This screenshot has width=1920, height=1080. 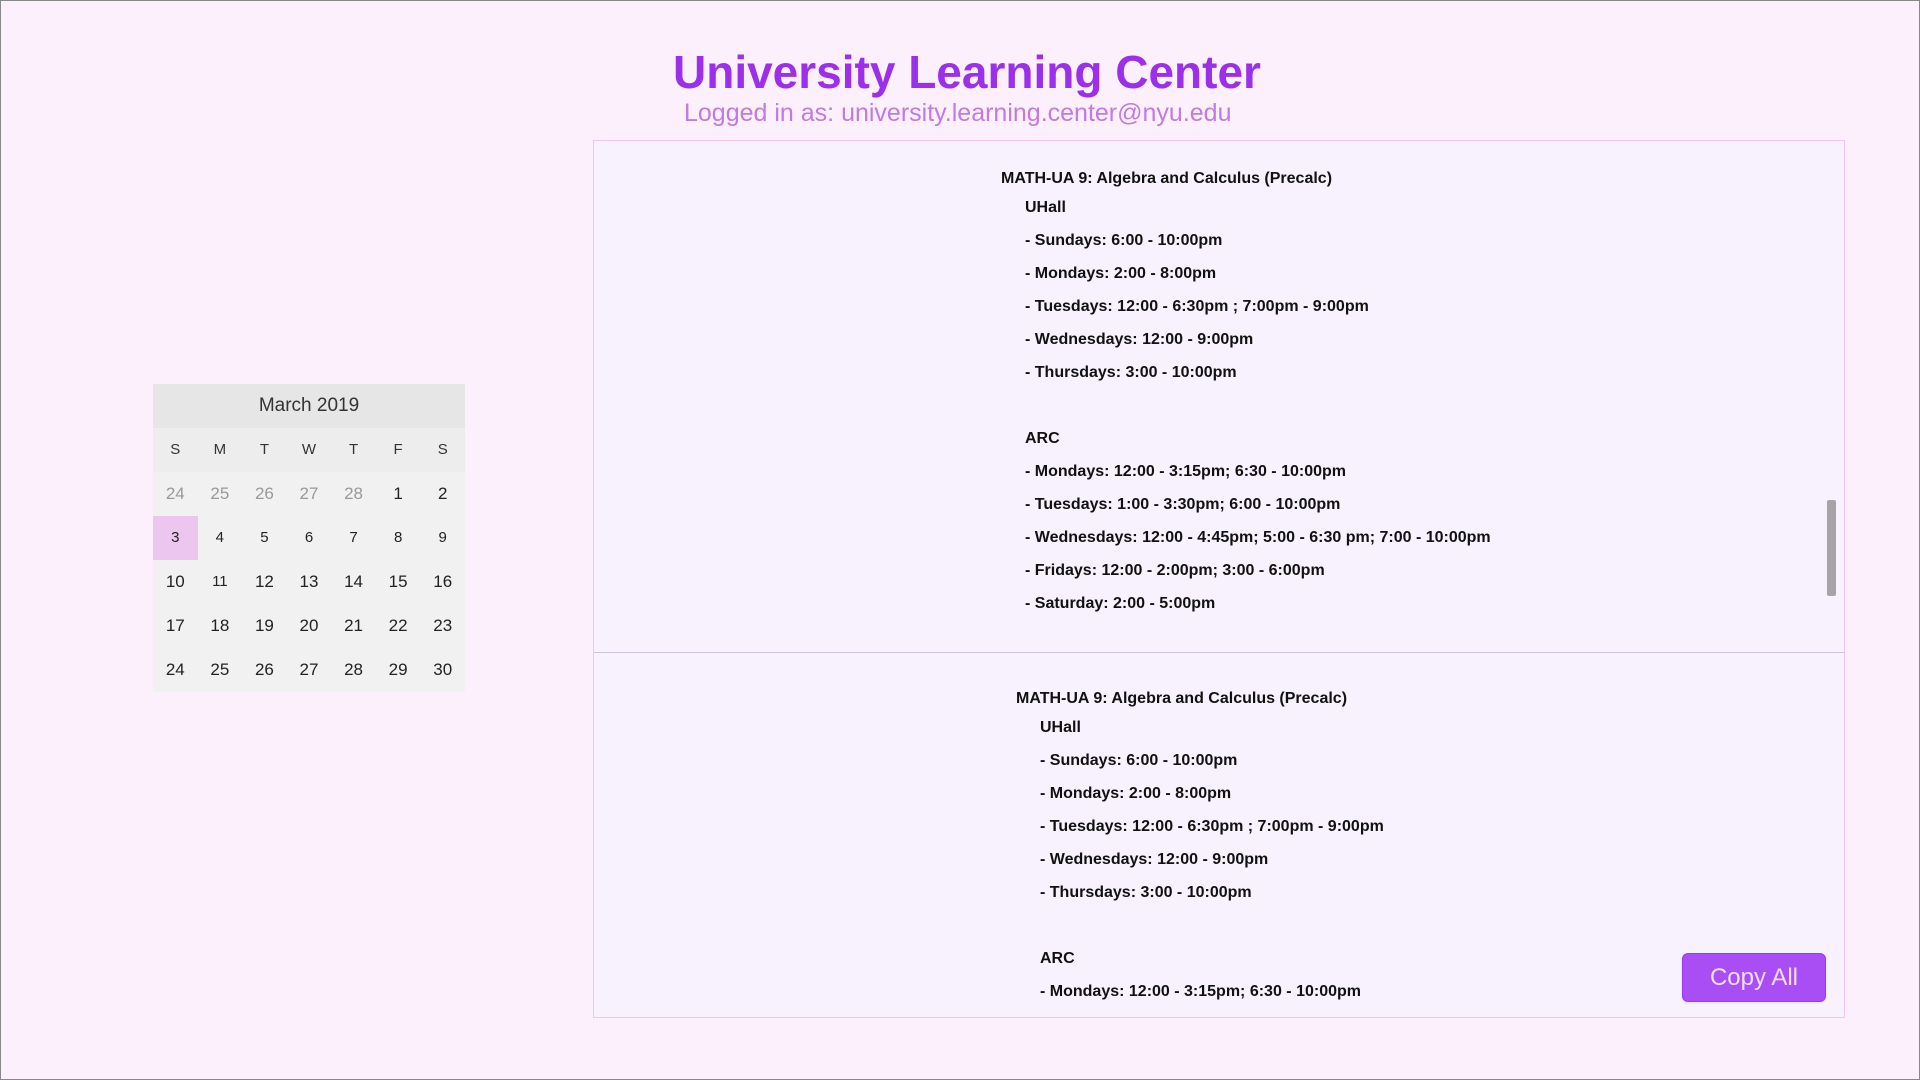 I want to click on calendar-day: 6, so click(x=309, y=538).